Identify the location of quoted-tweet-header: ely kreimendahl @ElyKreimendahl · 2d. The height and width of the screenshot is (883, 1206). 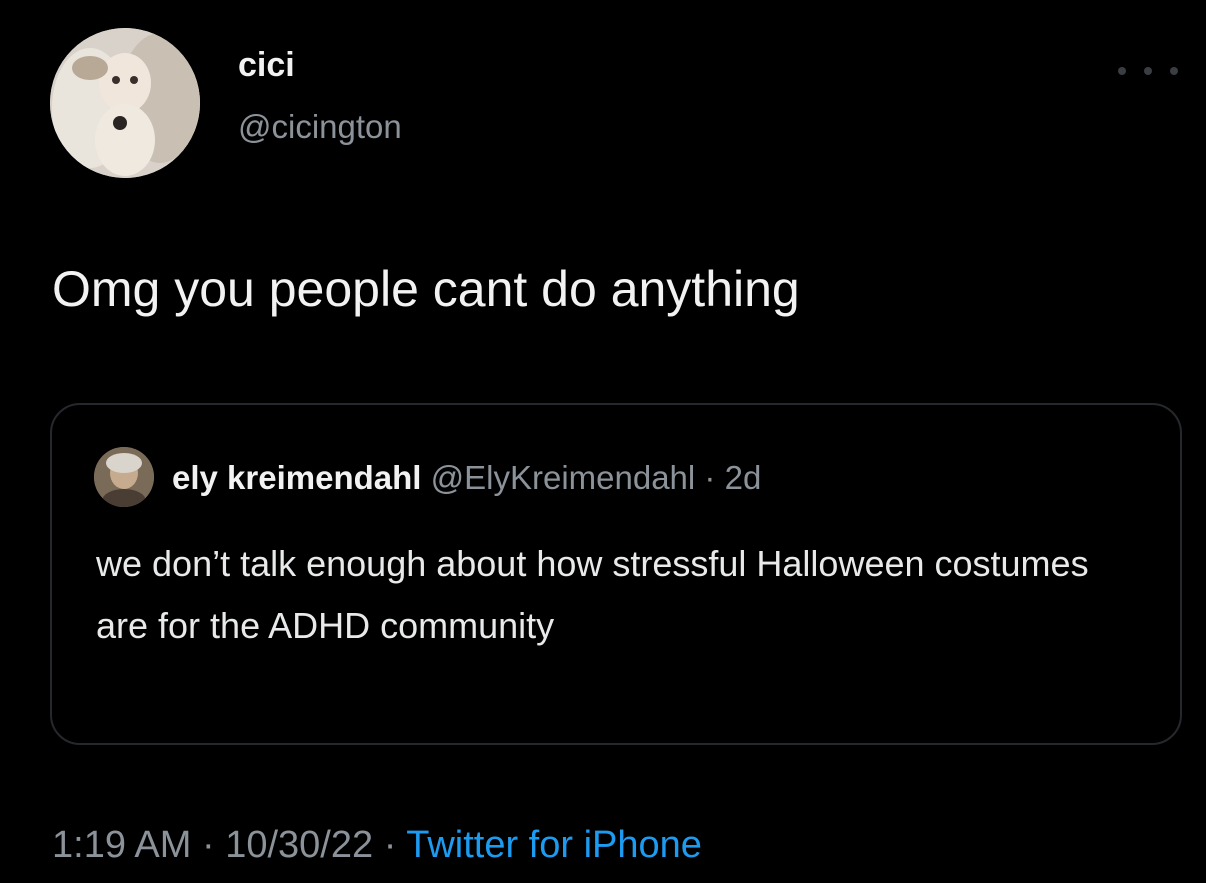
(466, 477).